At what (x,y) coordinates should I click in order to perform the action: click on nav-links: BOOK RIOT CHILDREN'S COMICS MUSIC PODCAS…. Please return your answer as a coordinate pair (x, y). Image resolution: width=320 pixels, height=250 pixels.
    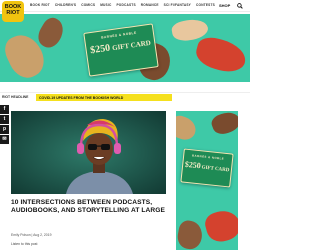
    Looking at the image, I should click on (122, 5).